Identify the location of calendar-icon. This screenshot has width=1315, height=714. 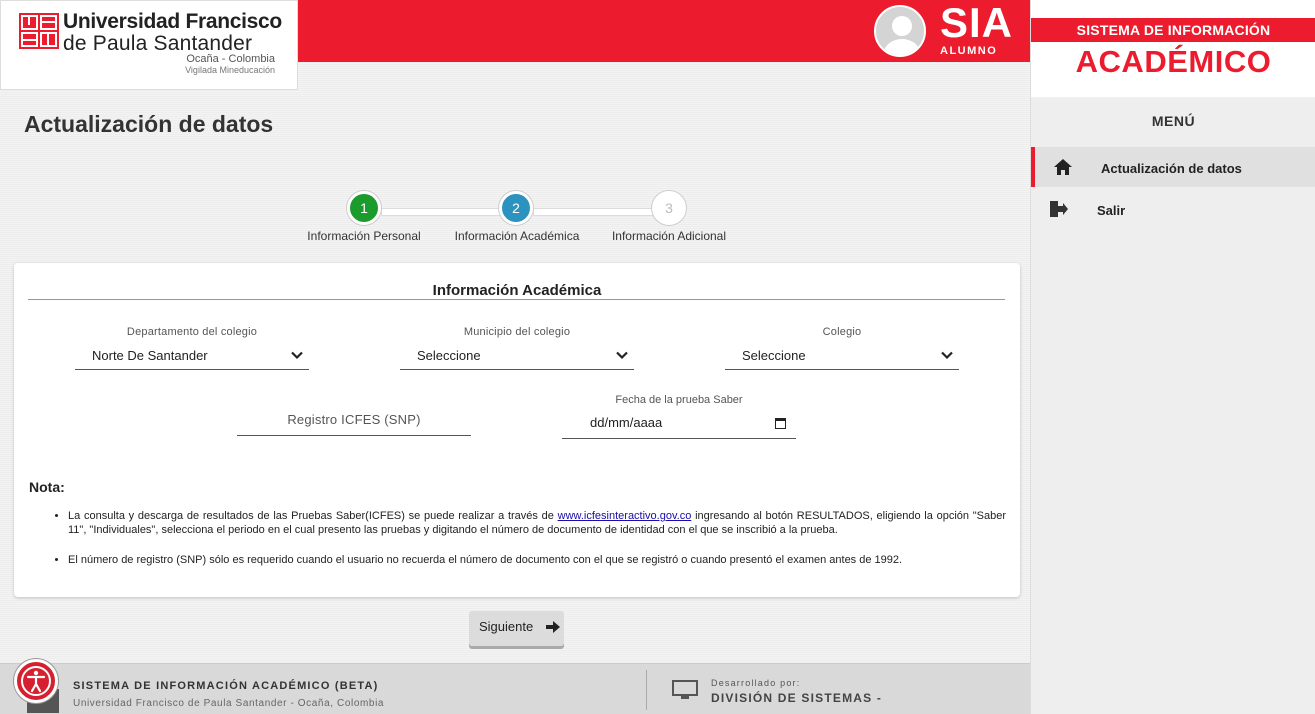
(780, 423).